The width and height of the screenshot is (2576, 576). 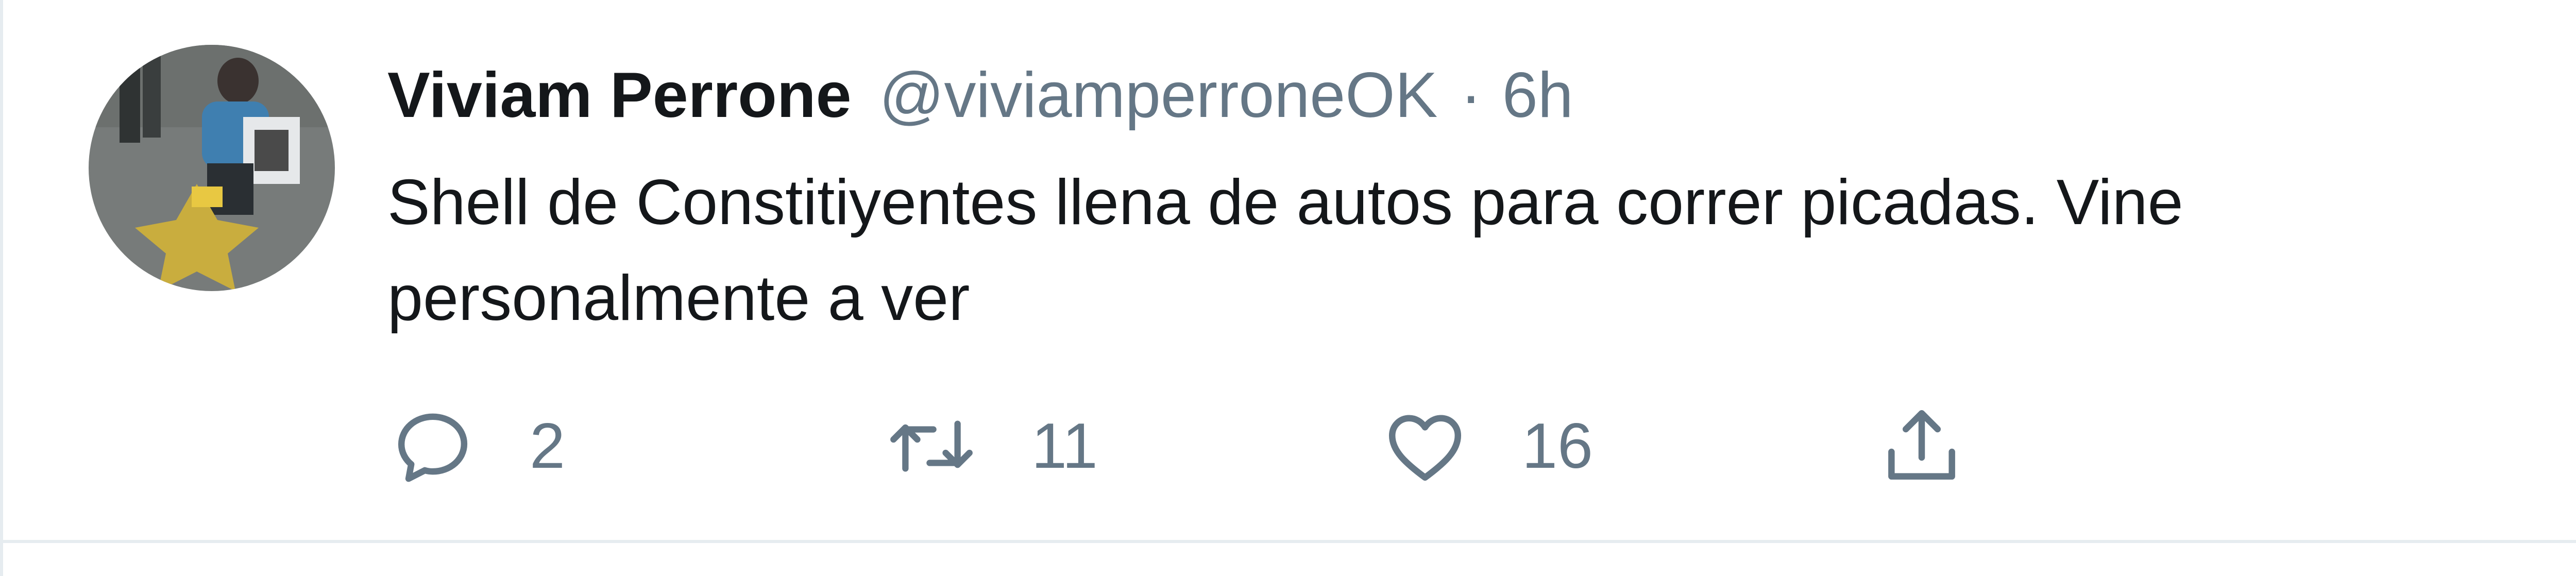 What do you see at coordinates (548, 447) in the screenshot?
I see `reply-count: 2` at bounding box center [548, 447].